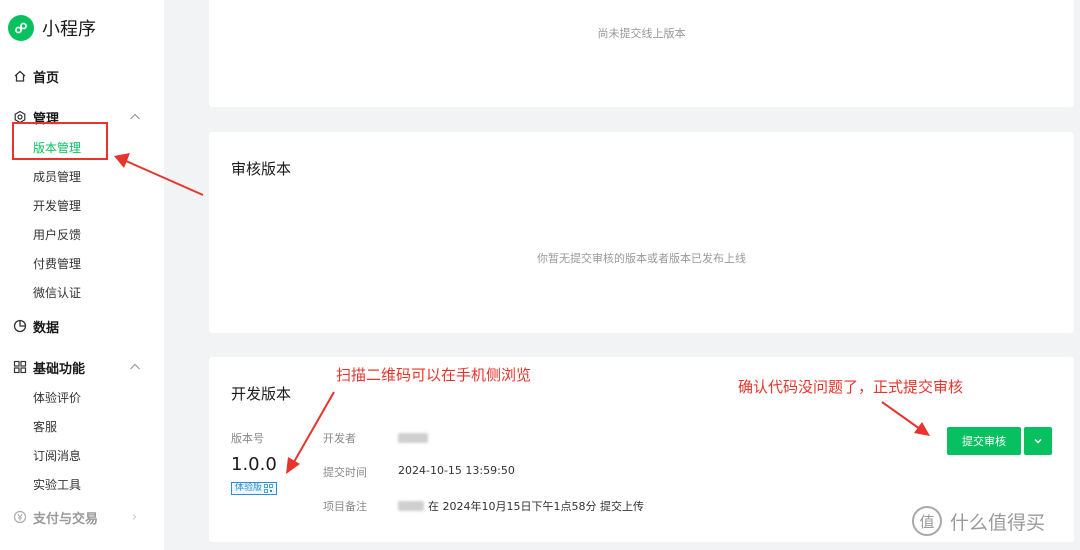 Image resolution: width=1080 pixels, height=550 pixels. Describe the element at coordinates (134, 517) in the screenshot. I see `chevron-right-icon` at that location.